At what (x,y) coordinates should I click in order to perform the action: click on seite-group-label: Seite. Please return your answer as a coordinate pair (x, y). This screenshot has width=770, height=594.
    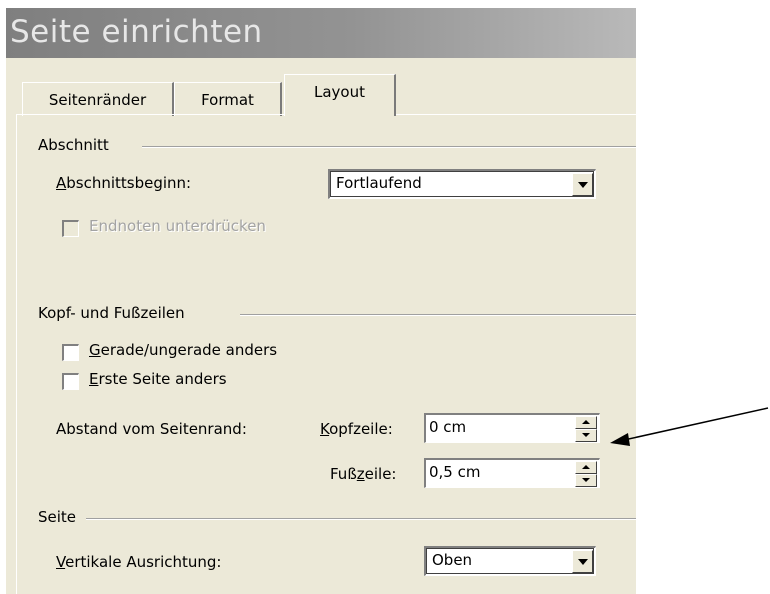
    Looking at the image, I should click on (60, 517).